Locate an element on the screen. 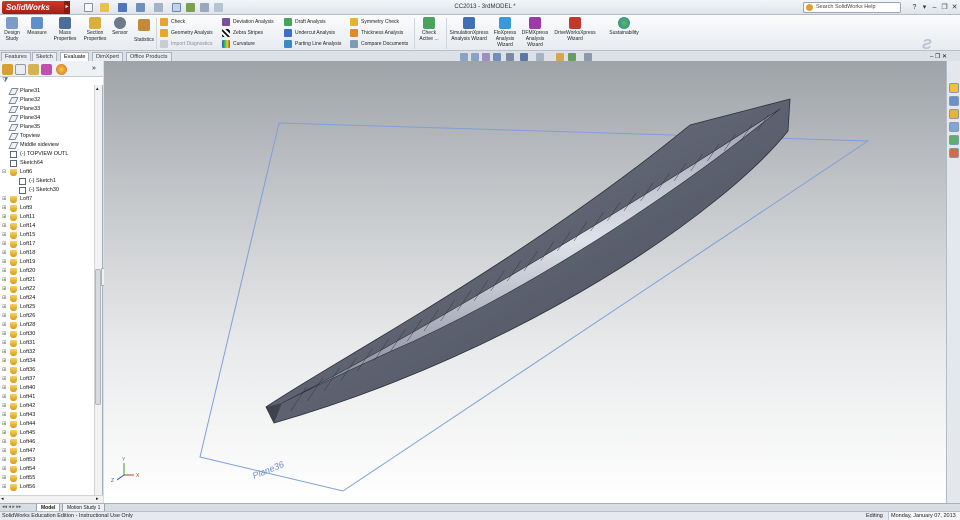 The width and height of the screenshot is (960, 520). tree-item: ⊞ Loft41 is located at coordinates (47, 397).